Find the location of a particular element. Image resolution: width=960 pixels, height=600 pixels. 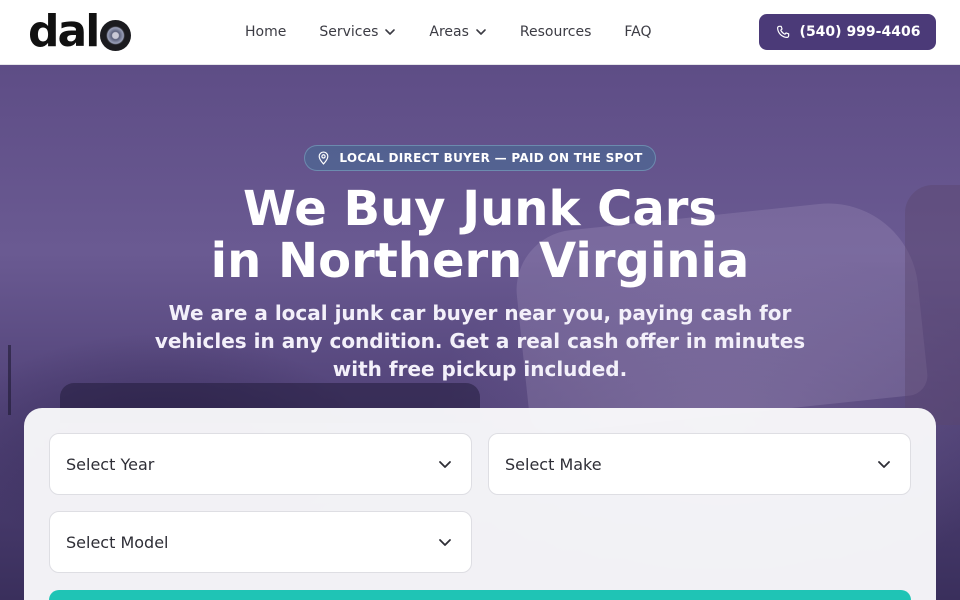

location-badge: LOCAL DIRECT BUYER — PAID ON THE SPOT is located at coordinates (480, 158).